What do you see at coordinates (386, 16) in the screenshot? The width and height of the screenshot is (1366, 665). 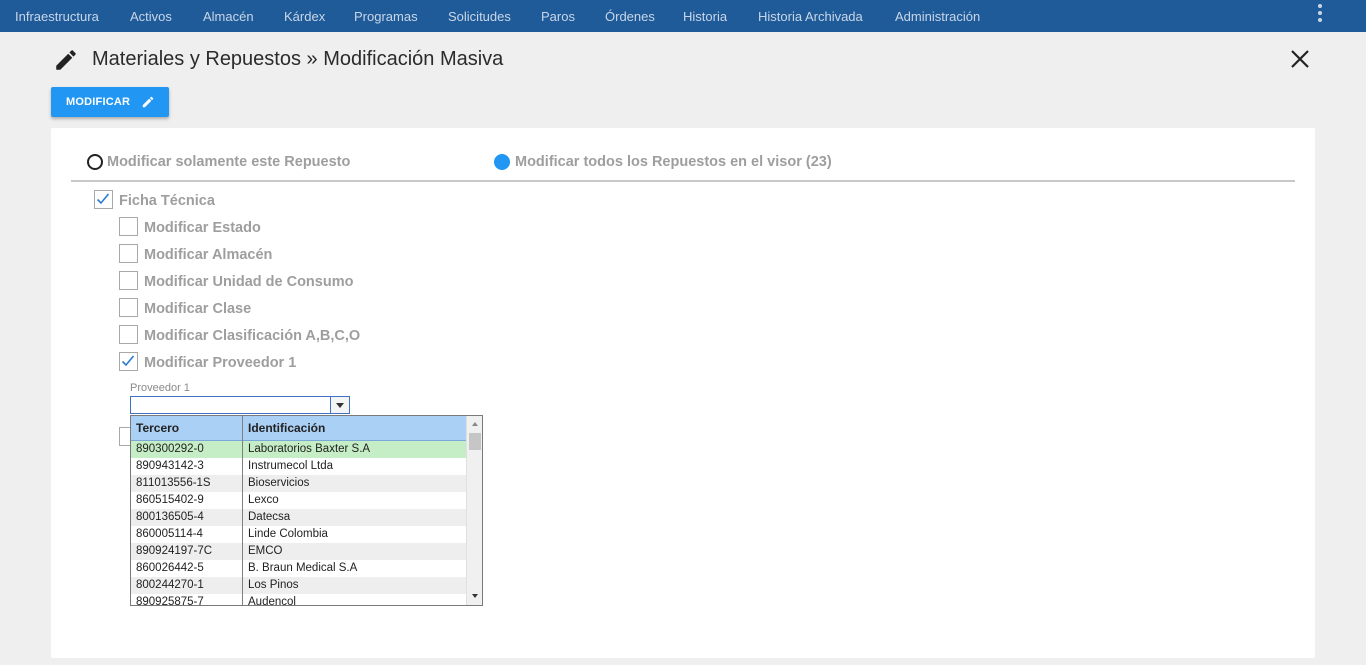 I see `nav-item-4: Programas` at bounding box center [386, 16].